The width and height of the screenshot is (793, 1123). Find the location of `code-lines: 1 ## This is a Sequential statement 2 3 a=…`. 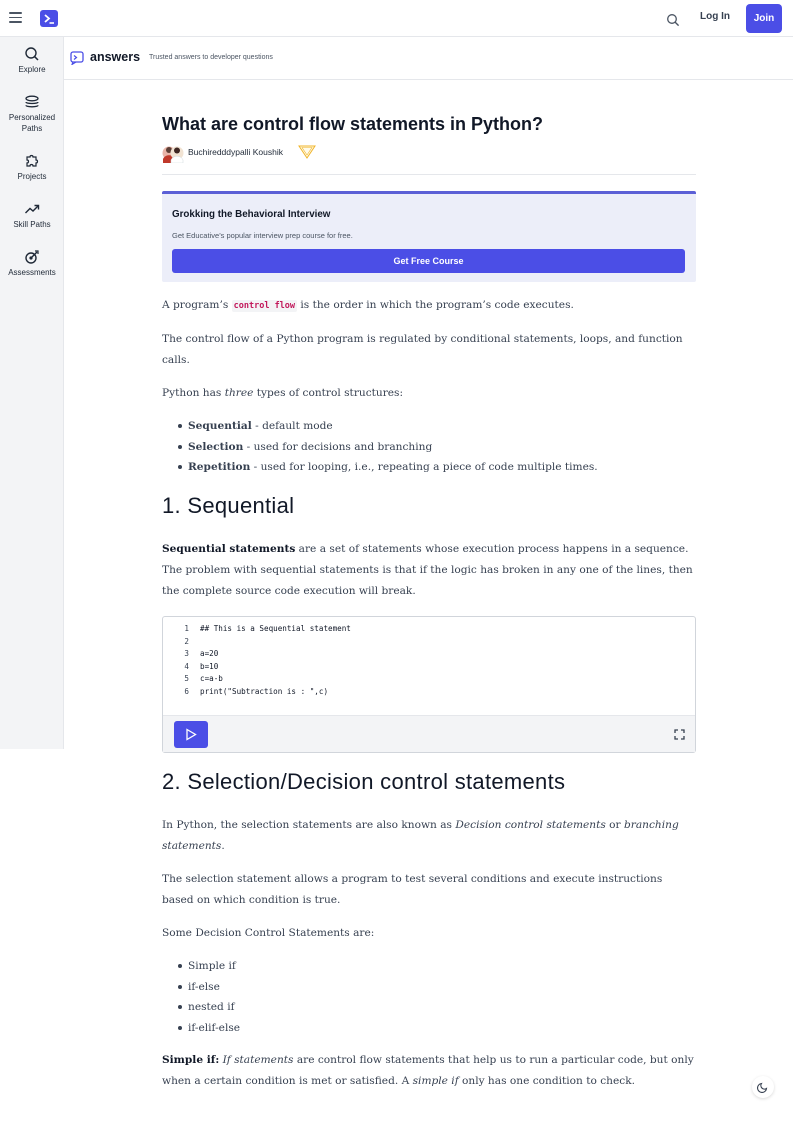

code-lines: 1 ## This is a Sequential statement 2 3 a=… is located at coordinates (429, 662).